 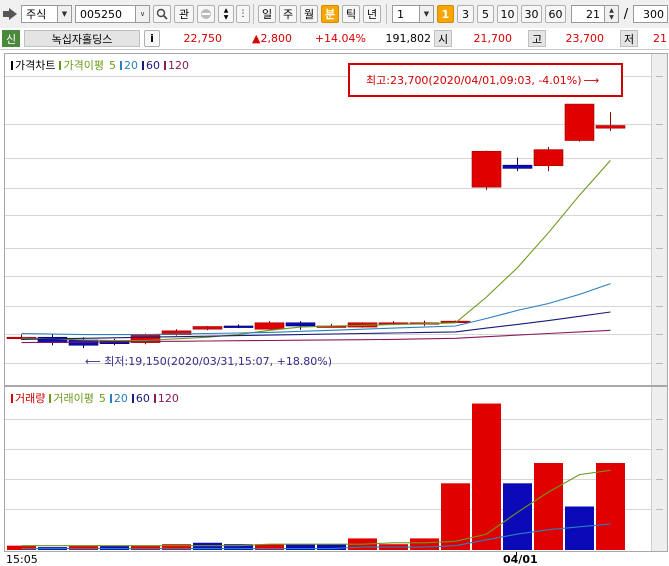 I want to click on spin-up-icon: ▲, so click(x=226, y=10).